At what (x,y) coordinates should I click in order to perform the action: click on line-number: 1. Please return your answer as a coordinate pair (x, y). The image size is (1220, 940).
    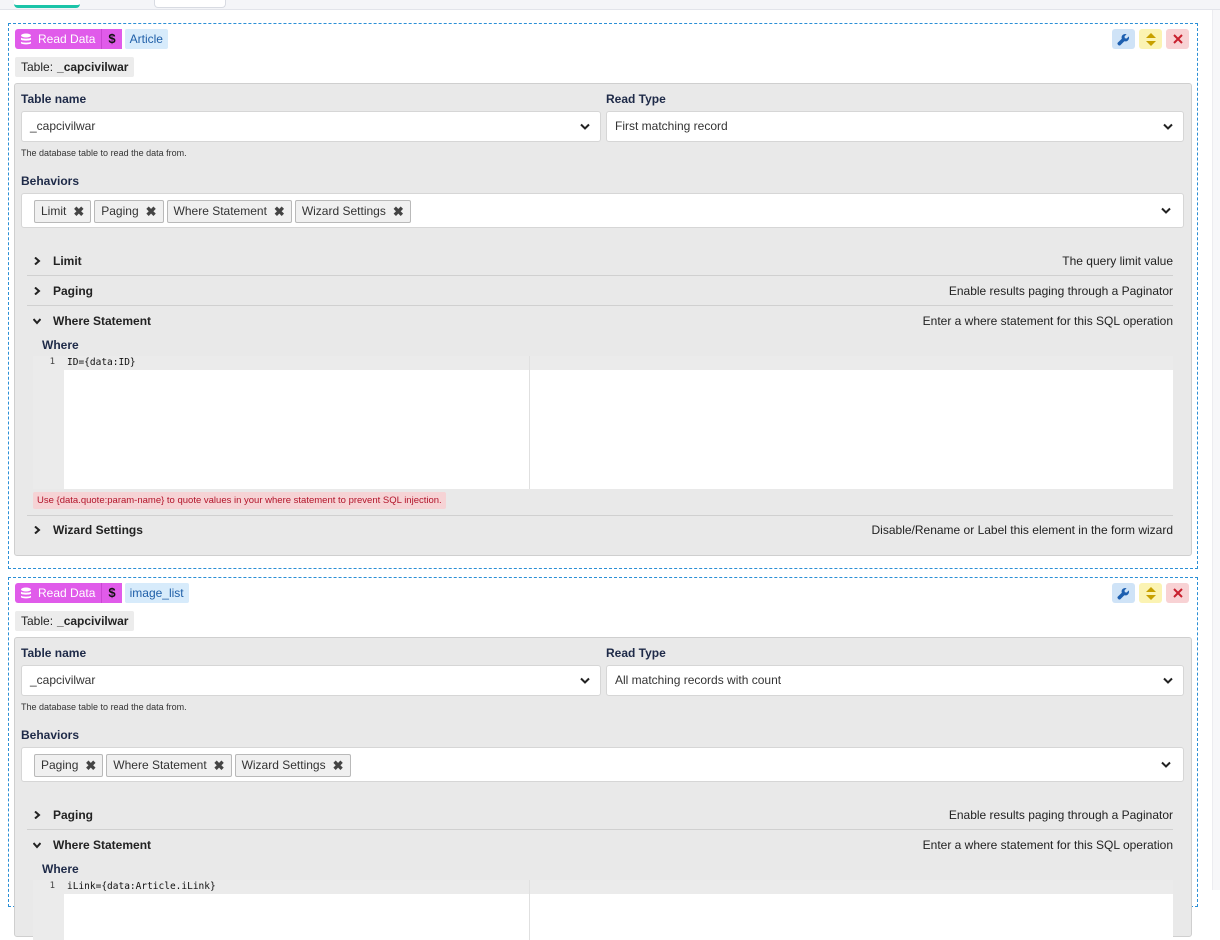
    Looking at the image, I should click on (52, 362).